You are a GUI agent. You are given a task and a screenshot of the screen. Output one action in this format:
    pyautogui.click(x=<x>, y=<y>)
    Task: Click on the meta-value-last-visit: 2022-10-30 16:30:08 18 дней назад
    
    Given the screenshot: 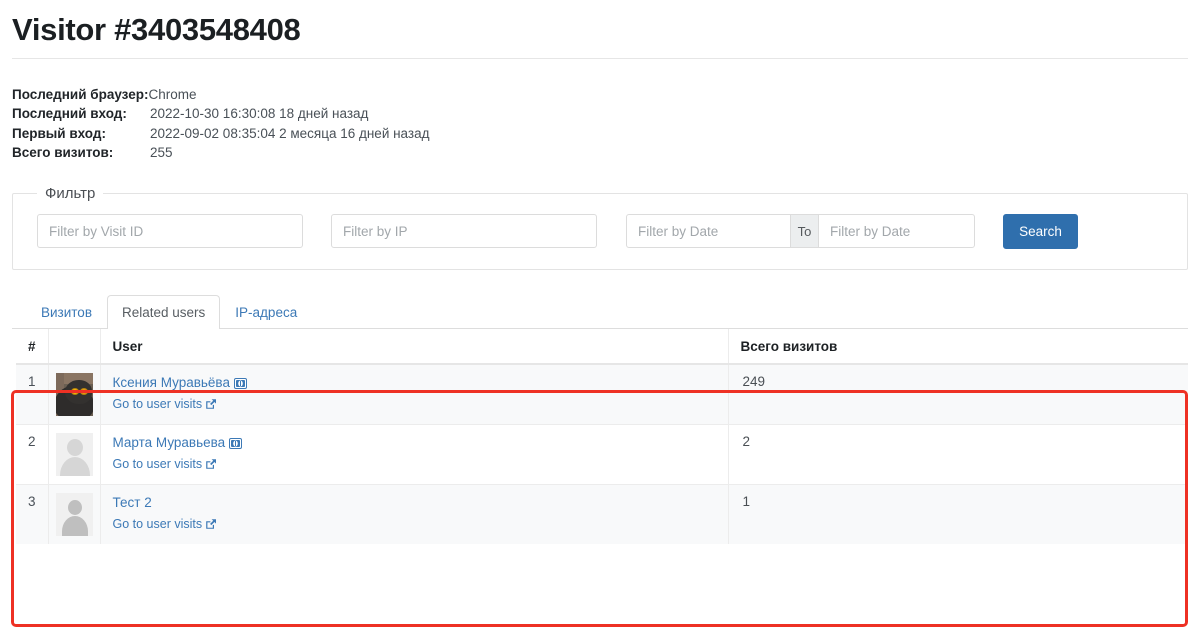 What is the action you would take?
    pyautogui.click(x=259, y=114)
    